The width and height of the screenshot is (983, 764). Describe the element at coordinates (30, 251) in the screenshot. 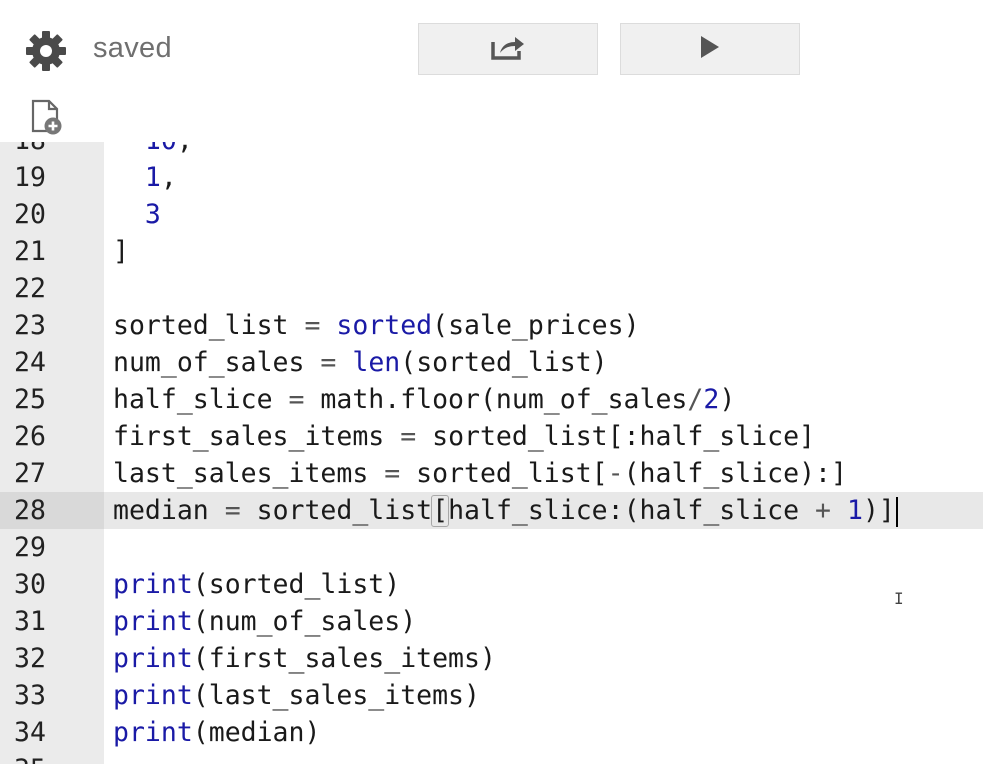

I see `line-number: 21` at that location.